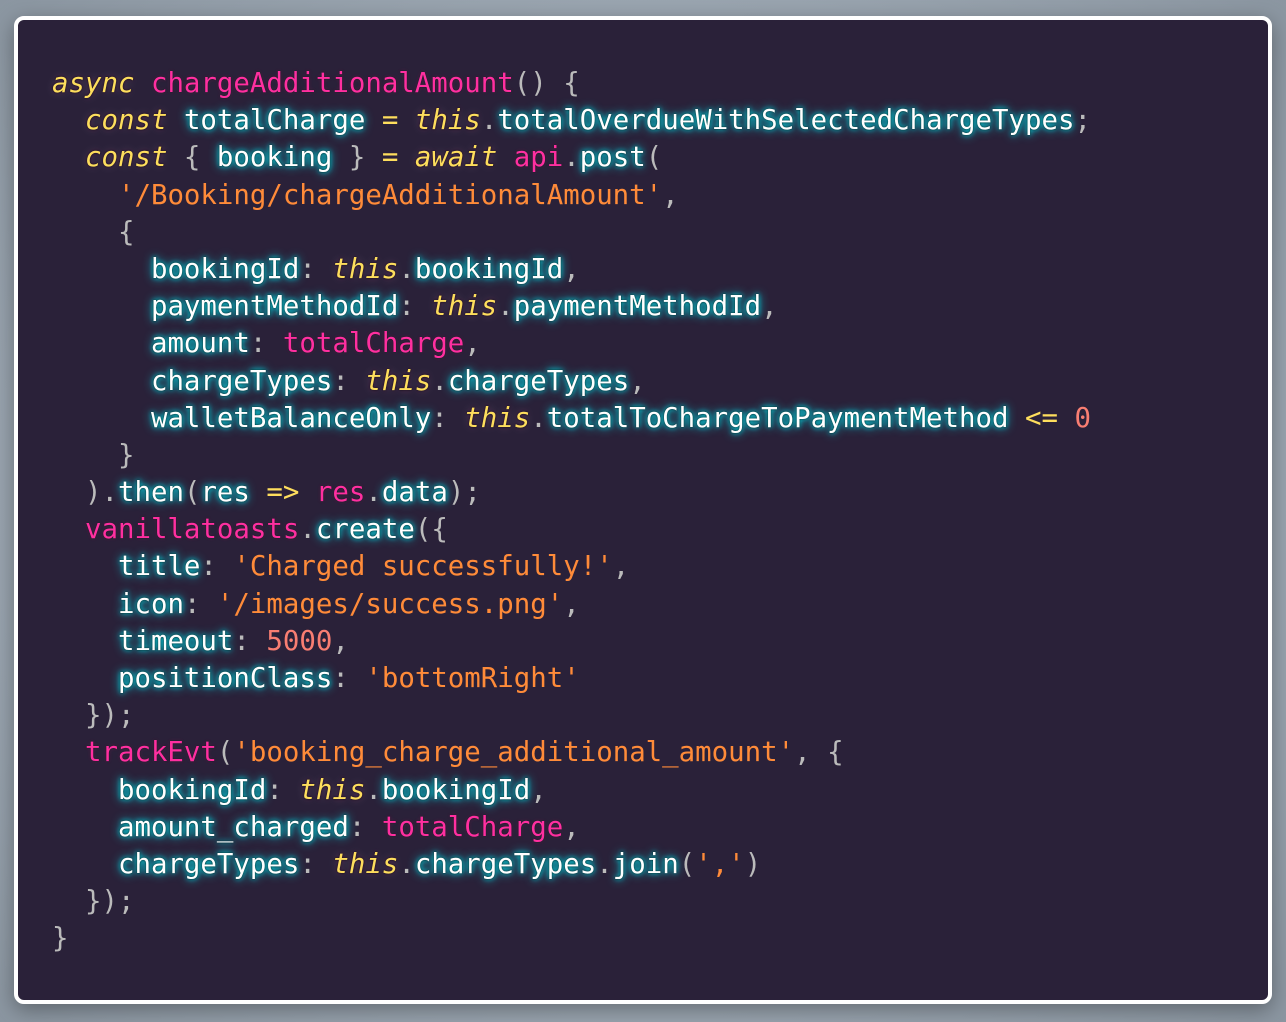 Image resolution: width=1286 pixels, height=1022 pixels. I want to click on code-token: ({, so click(431, 530).